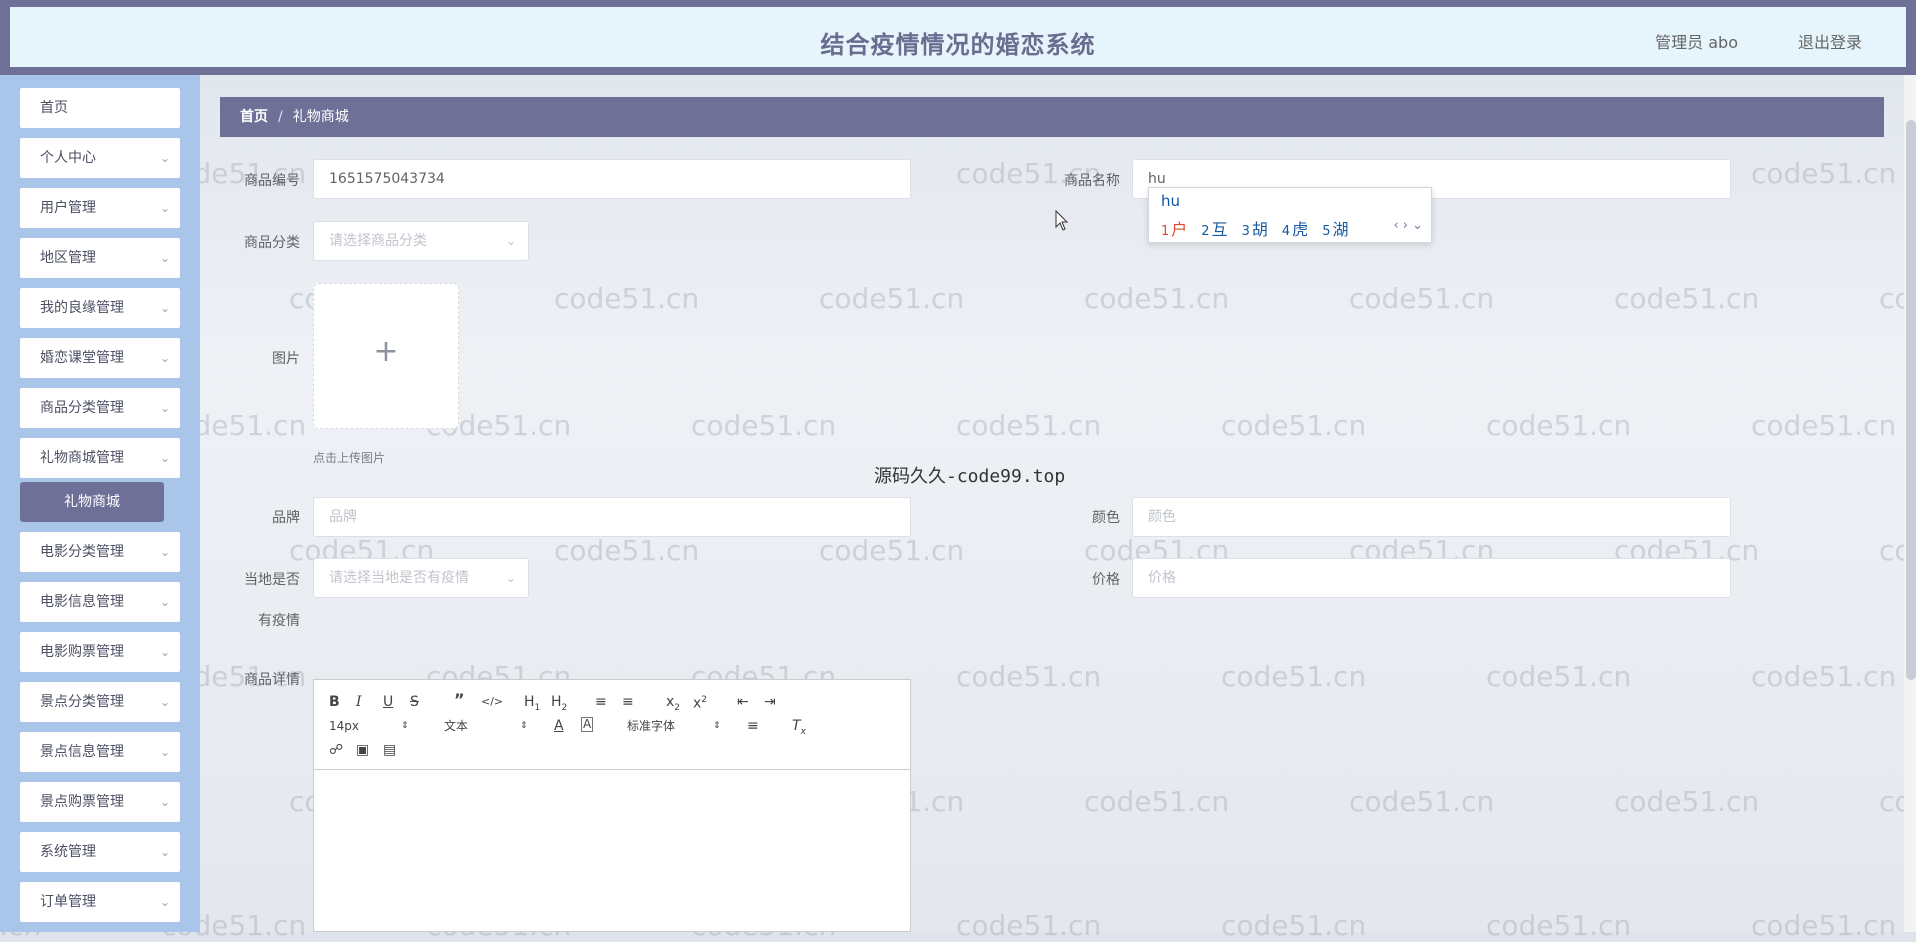 The width and height of the screenshot is (1916, 942). What do you see at coordinates (1408, 225) in the screenshot?
I see `ime-nav-icon: ‹ › ⌄` at bounding box center [1408, 225].